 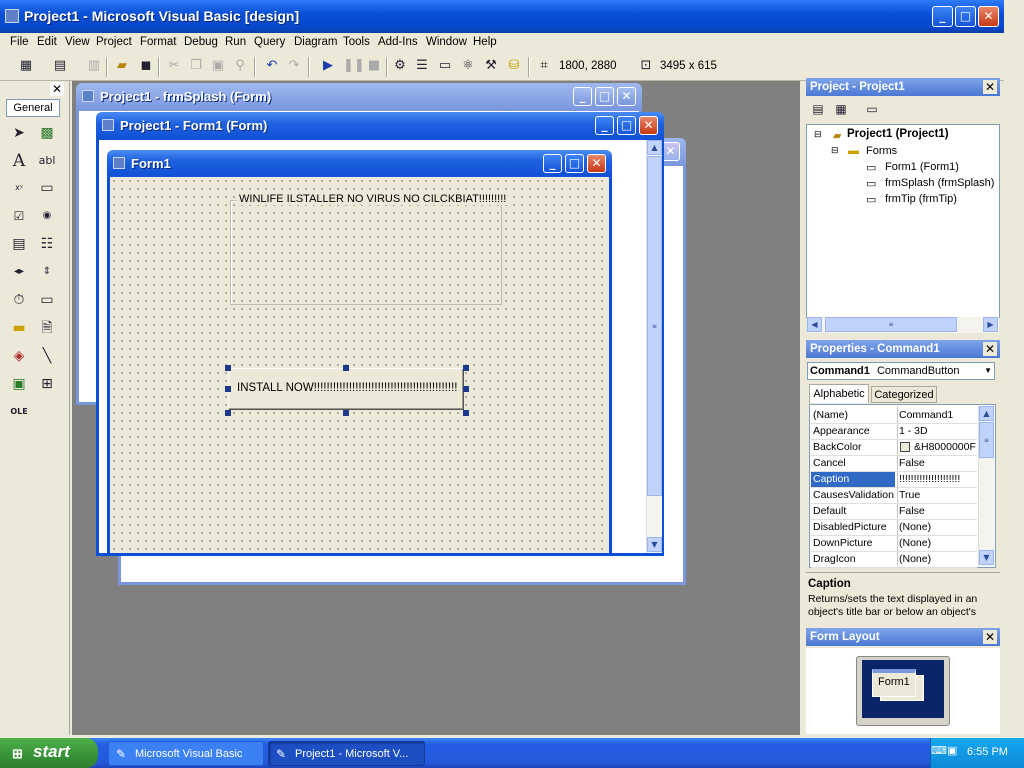 What do you see at coordinates (235, 42) in the screenshot?
I see `menu-run: Run` at bounding box center [235, 42].